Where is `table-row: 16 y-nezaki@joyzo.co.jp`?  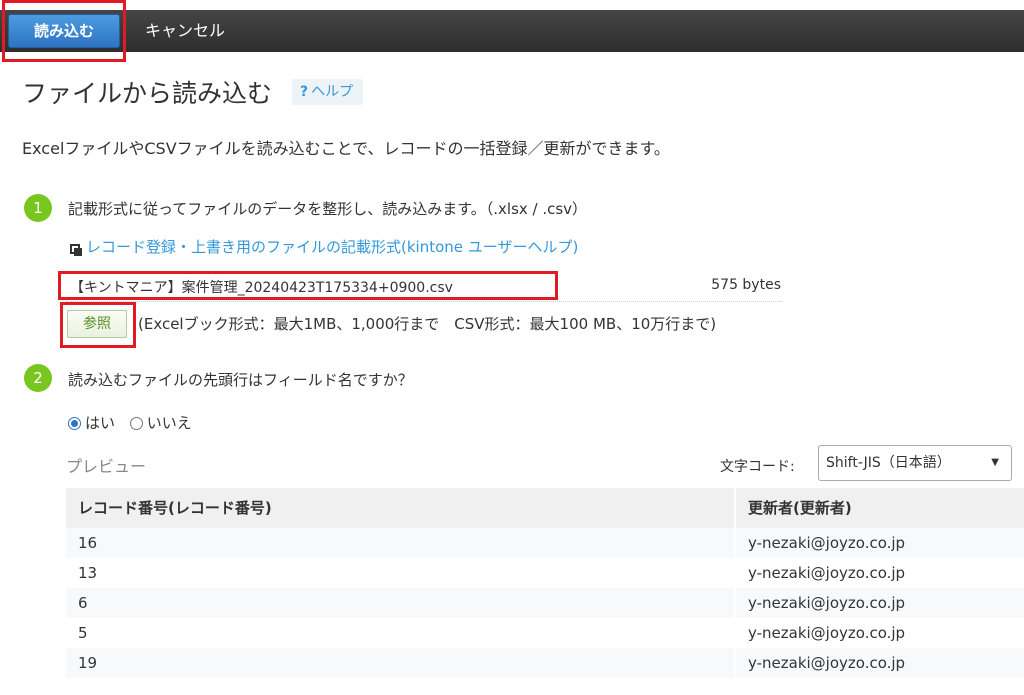 table-row: 16 y-nezaki@joyzo.co.jp is located at coordinates (545, 543).